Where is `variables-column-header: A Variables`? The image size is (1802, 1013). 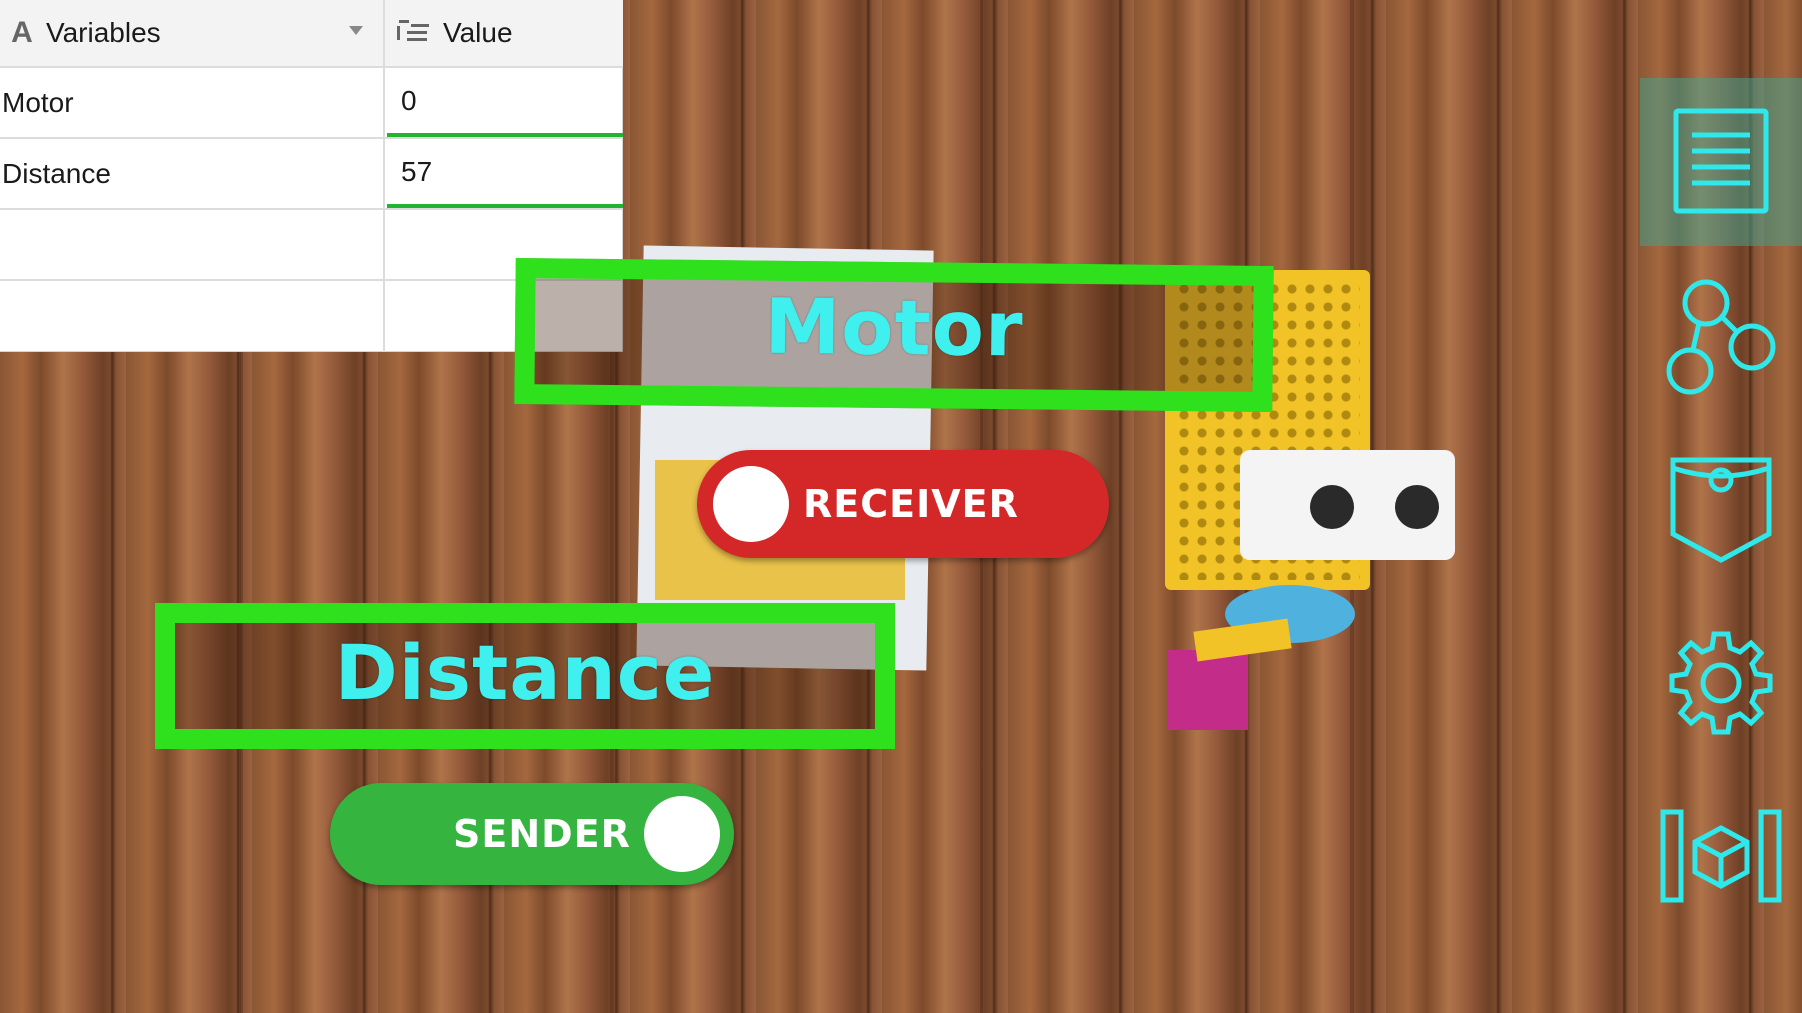 variables-column-header: A Variables is located at coordinates (192, 33).